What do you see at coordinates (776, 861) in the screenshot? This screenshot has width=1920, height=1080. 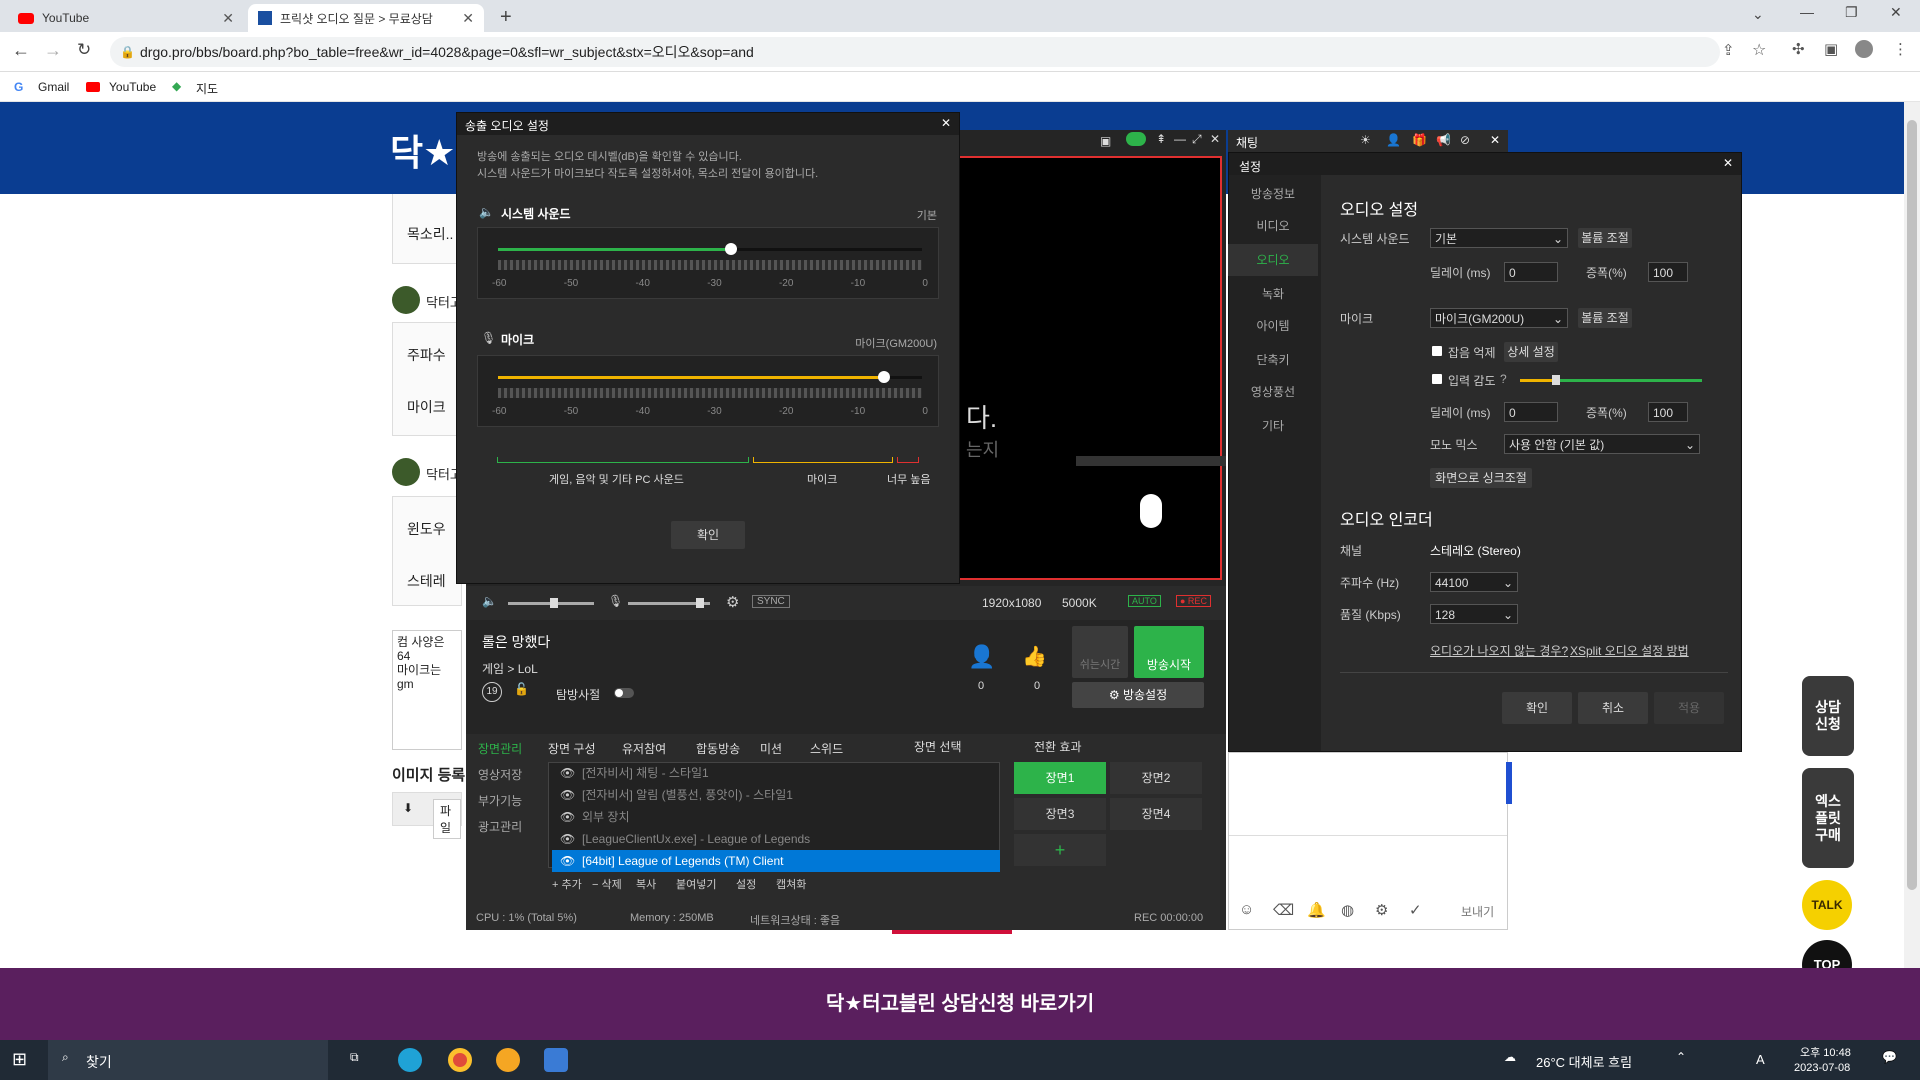 I see `source-item-selected: 👁 [64bit] League of Legends (TM) Client` at bounding box center [776, 861].